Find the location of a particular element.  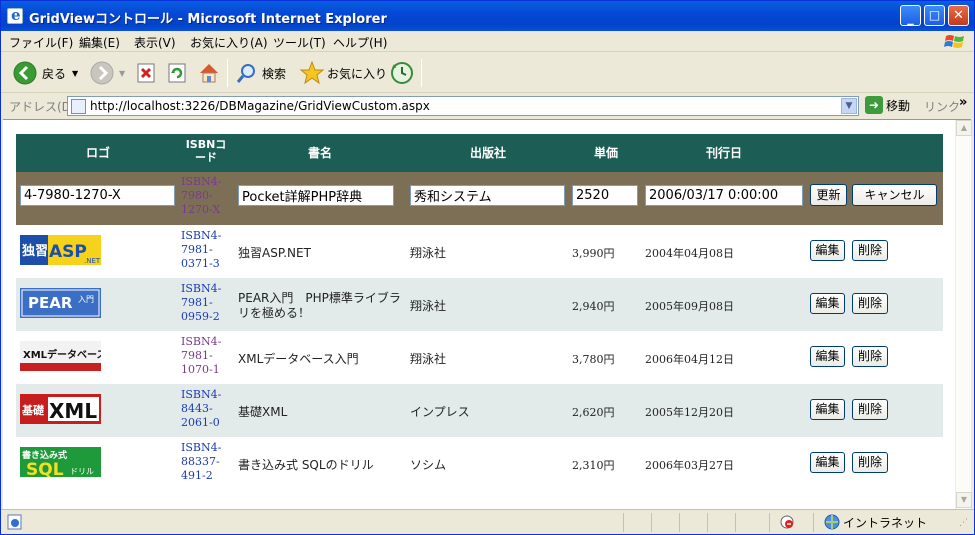

isbn-link: ISBN4-8443-2061-0 is located at coordinates (206, 409).